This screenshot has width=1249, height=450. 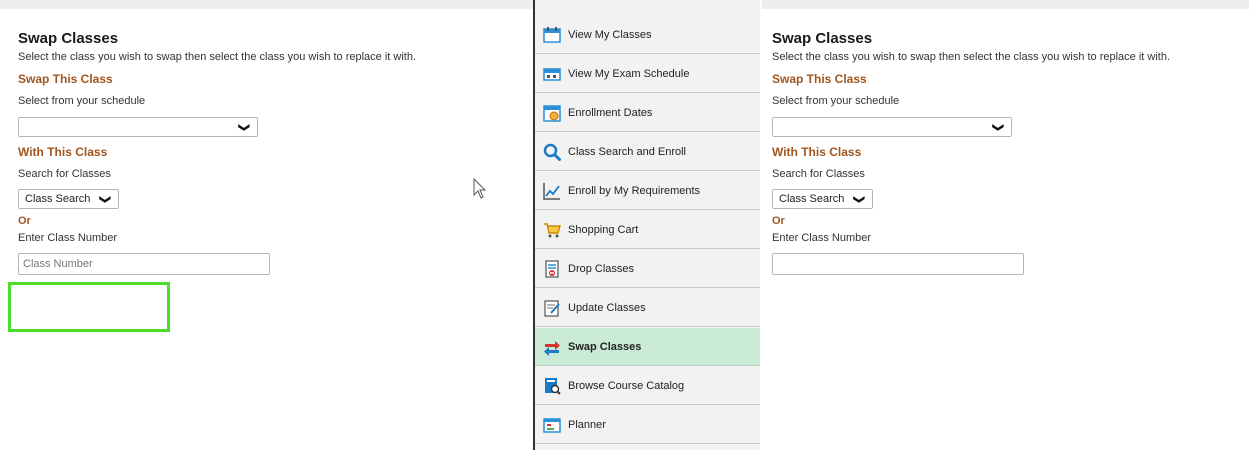 I want to click on sidebar-item-planner: Planner, so click(x=647, y=425).